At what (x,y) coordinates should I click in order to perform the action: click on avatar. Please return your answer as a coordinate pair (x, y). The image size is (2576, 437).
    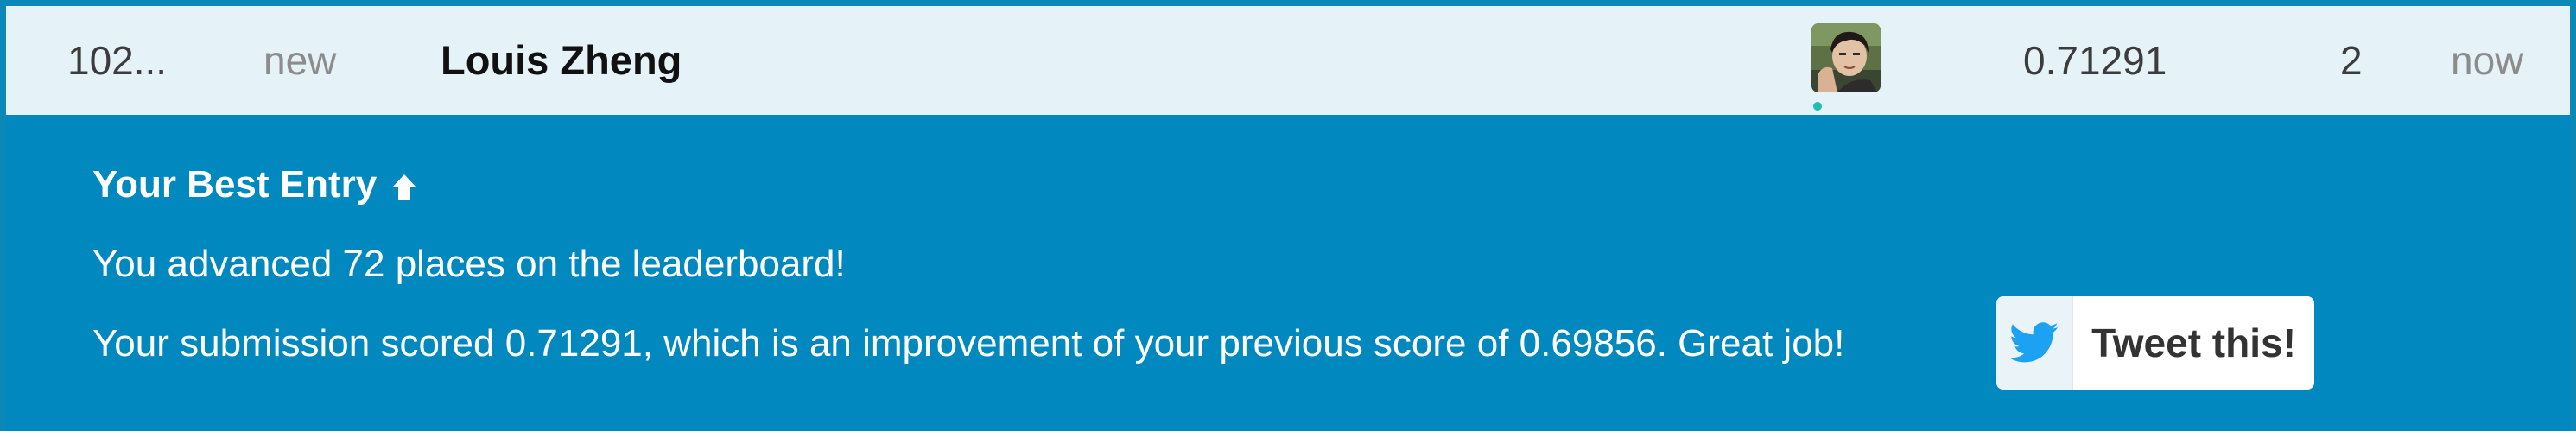
    Looking at the image, I should click on (1846, 57).